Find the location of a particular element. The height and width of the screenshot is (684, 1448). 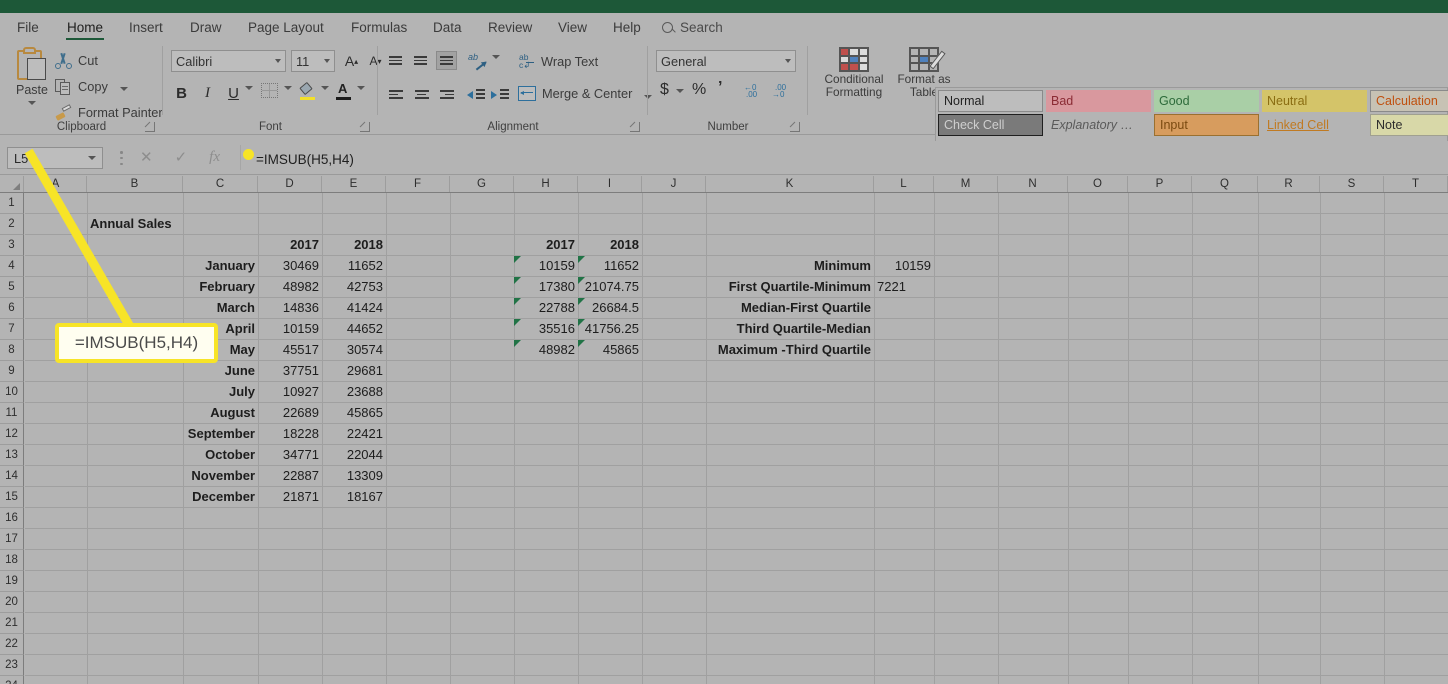

formula-bar-grip is located at coordinates (121, 158).